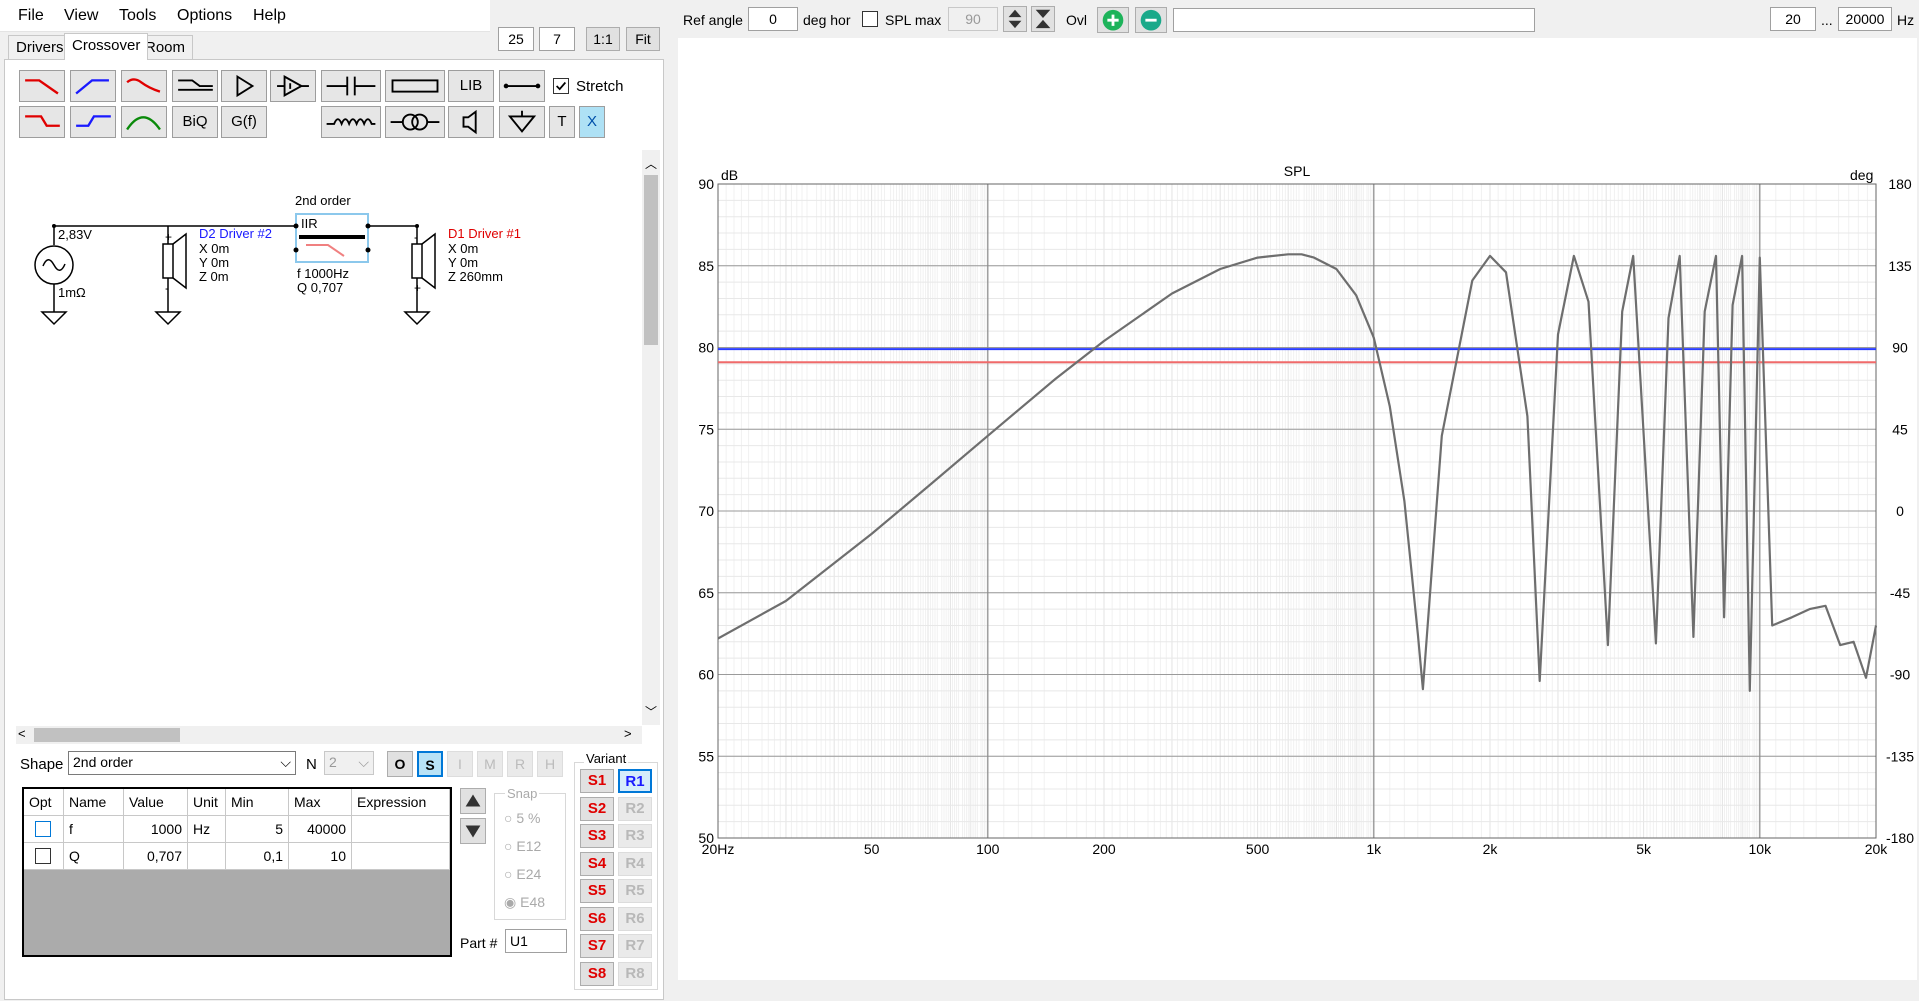  Describe the element at coordinates (651, 260) in the screenshot. I see `vertical-scroll-thumb` at that location.